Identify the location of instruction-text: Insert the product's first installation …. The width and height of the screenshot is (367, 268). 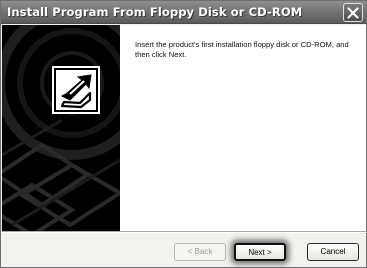
(242, 49).